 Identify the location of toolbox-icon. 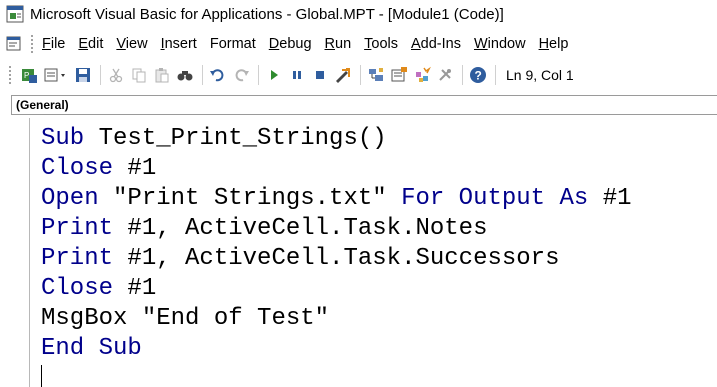
(445, 75).